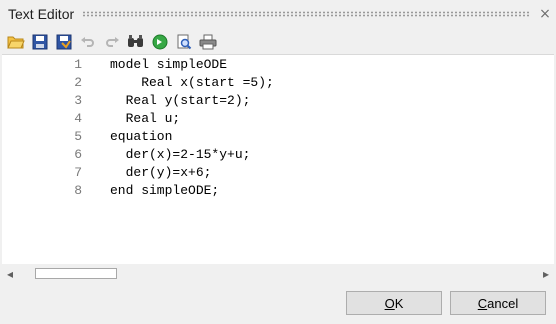 The height and width of the screenshot is (324, 556). I want to click on ok-button: OK, so click(394, 303).